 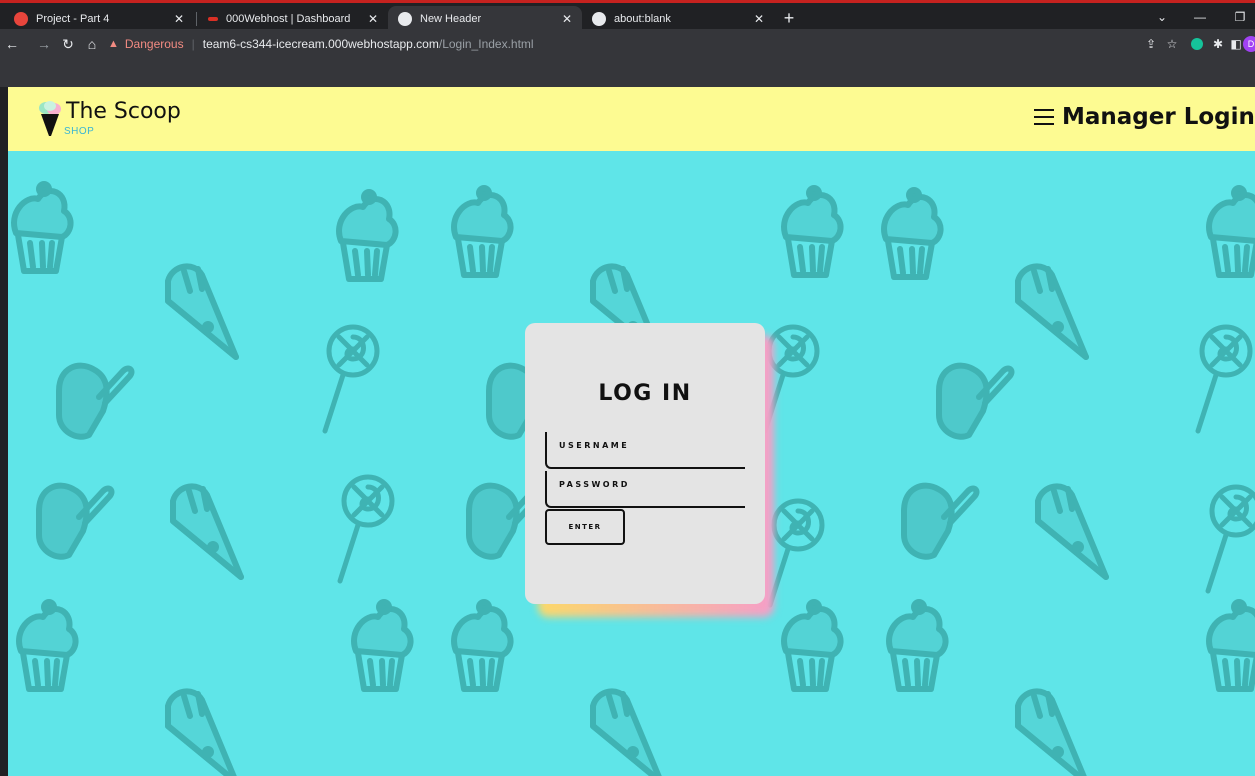 I want to click on username-field-wrapper, so click(x=645, y=450).